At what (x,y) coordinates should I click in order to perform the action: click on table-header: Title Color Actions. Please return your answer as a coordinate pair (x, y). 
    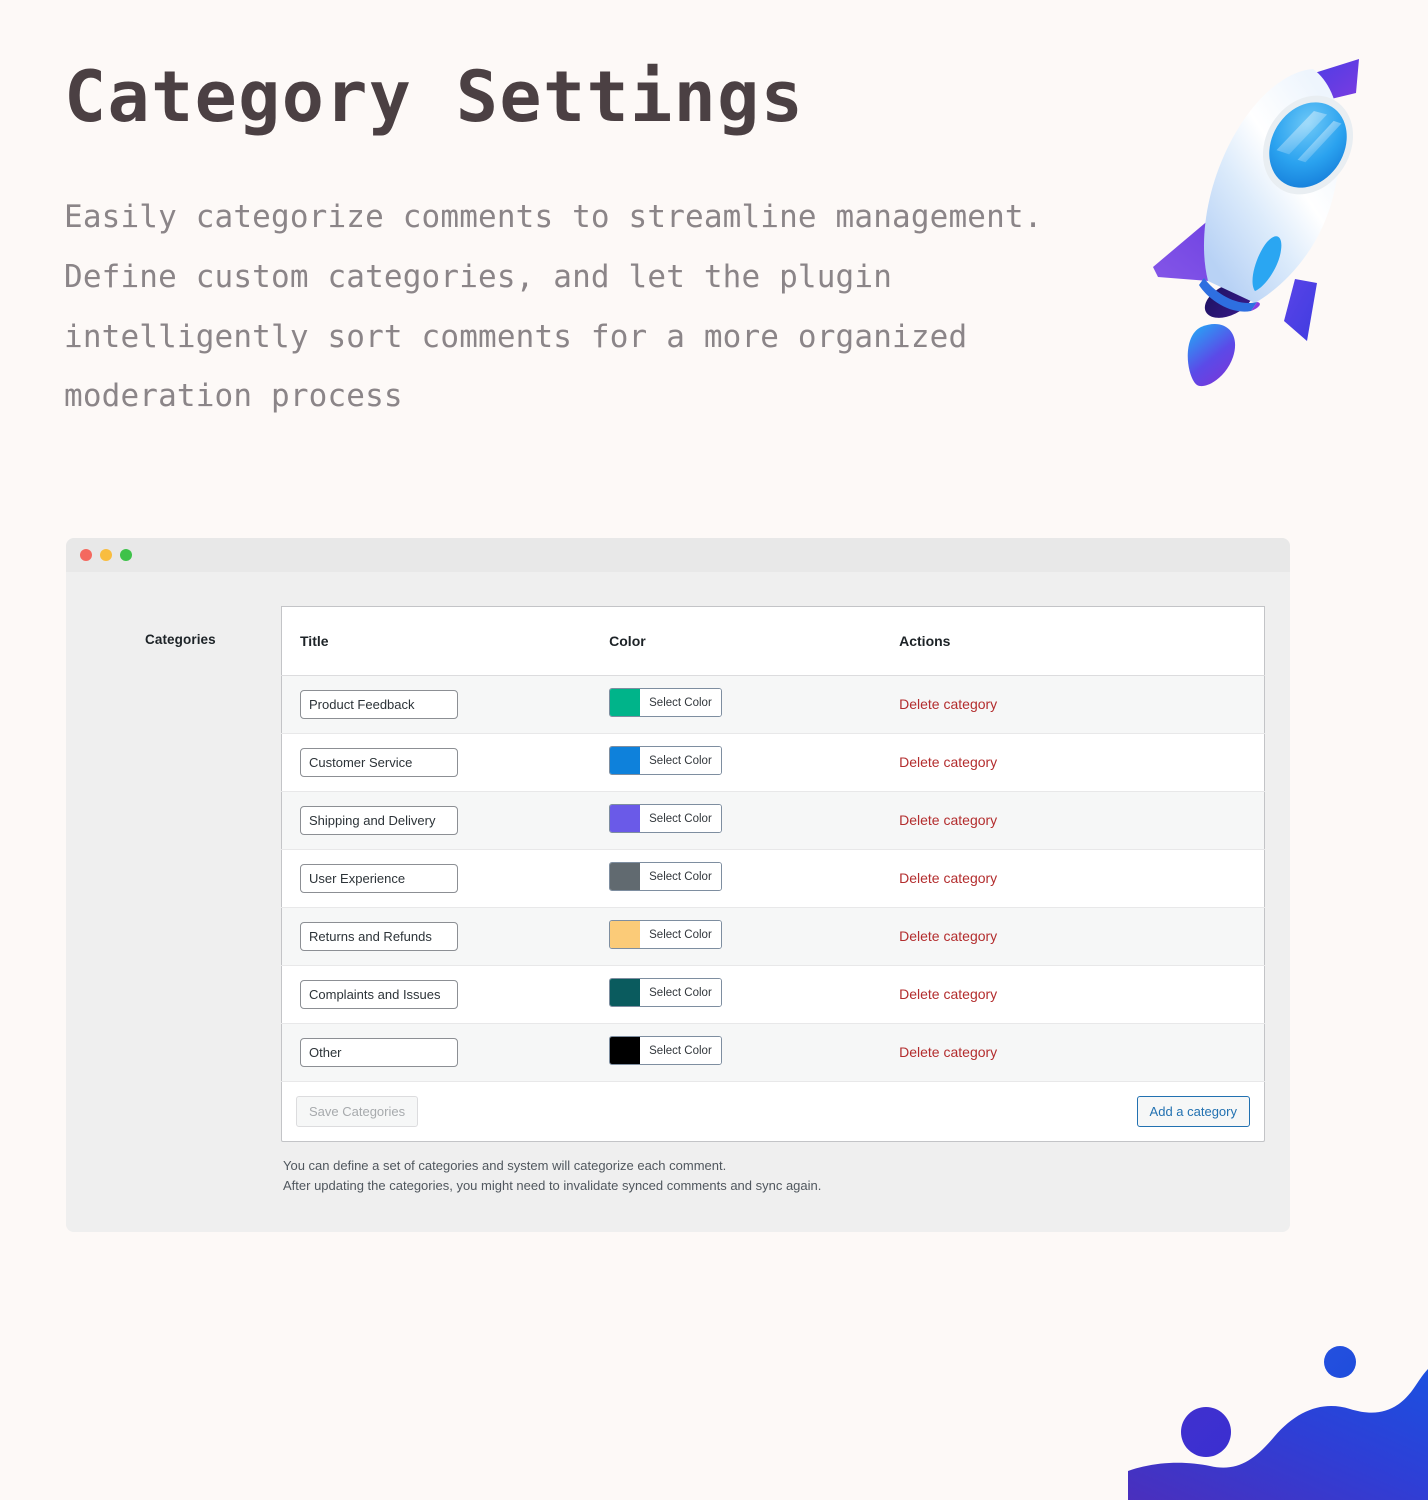
    Looking at the image, I should click on (773, 641).